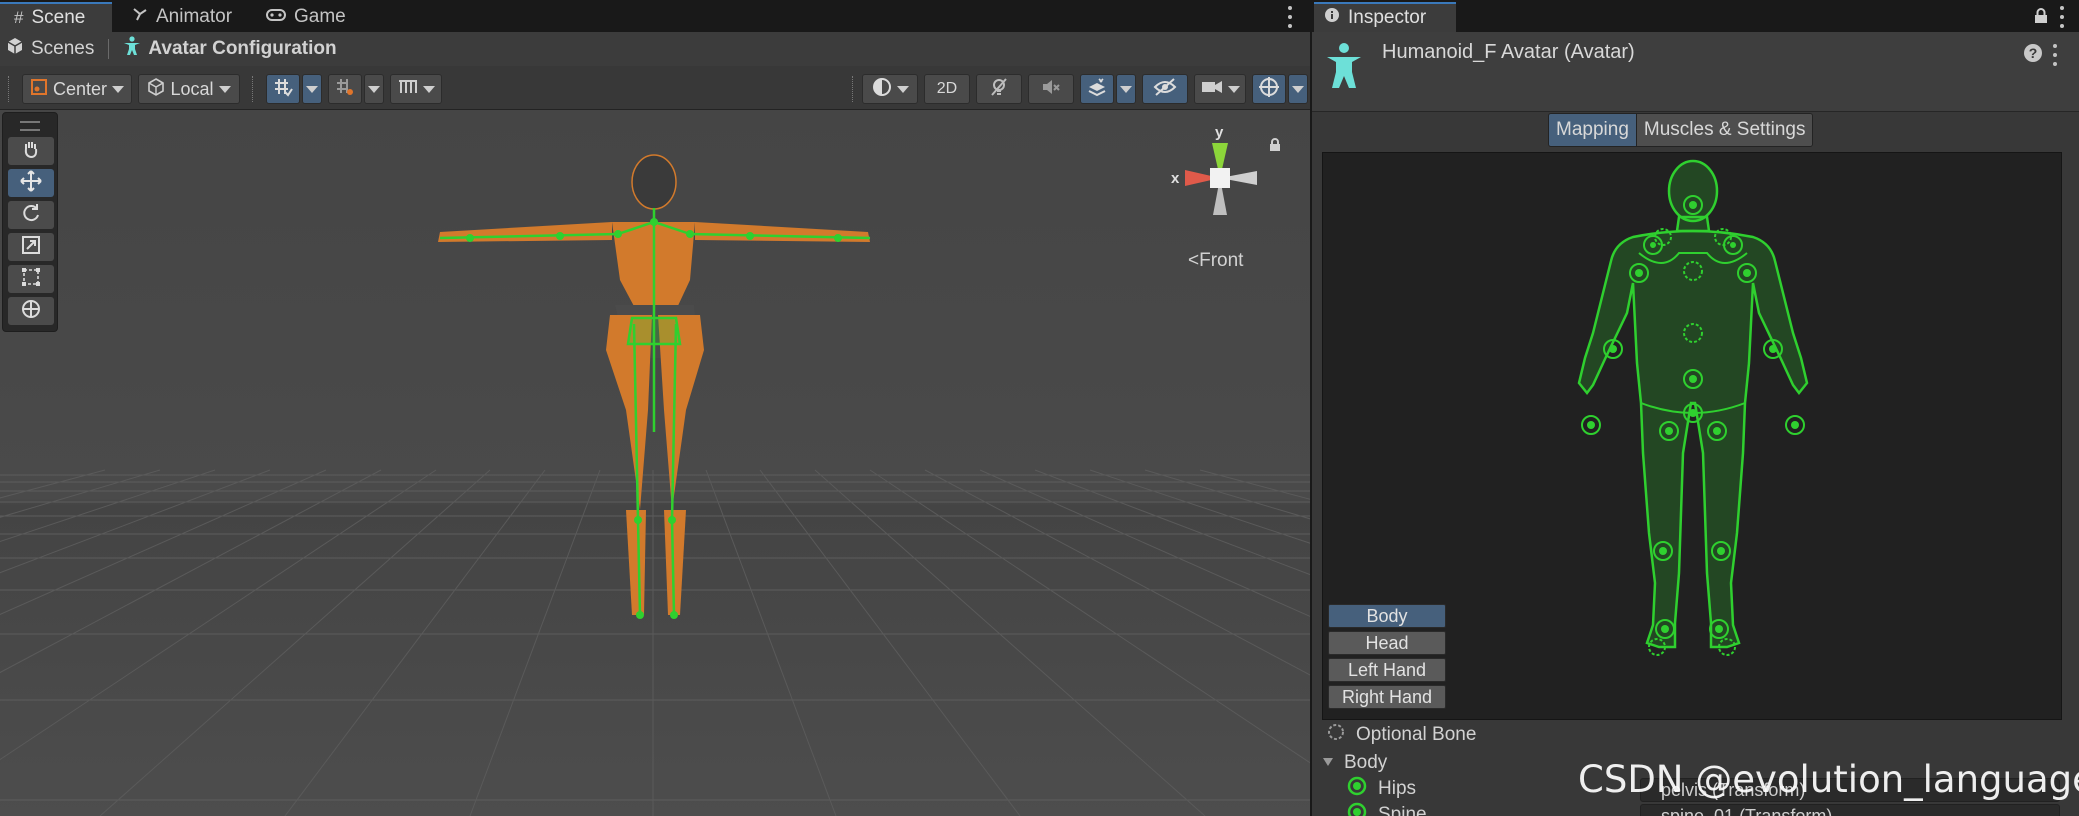 The height and width of the screenshot is (816, 2079). I want to click on overlay-grip, so click(30, 126).